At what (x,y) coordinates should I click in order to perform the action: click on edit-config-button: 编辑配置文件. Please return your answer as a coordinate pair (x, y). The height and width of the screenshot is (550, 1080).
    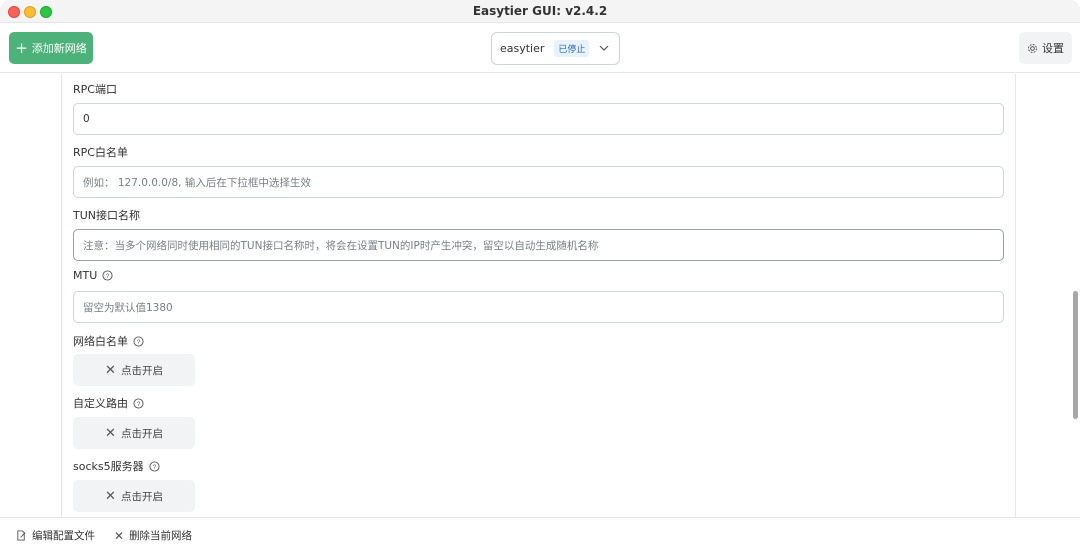
    Looking at the image, I should click on (55, 535).